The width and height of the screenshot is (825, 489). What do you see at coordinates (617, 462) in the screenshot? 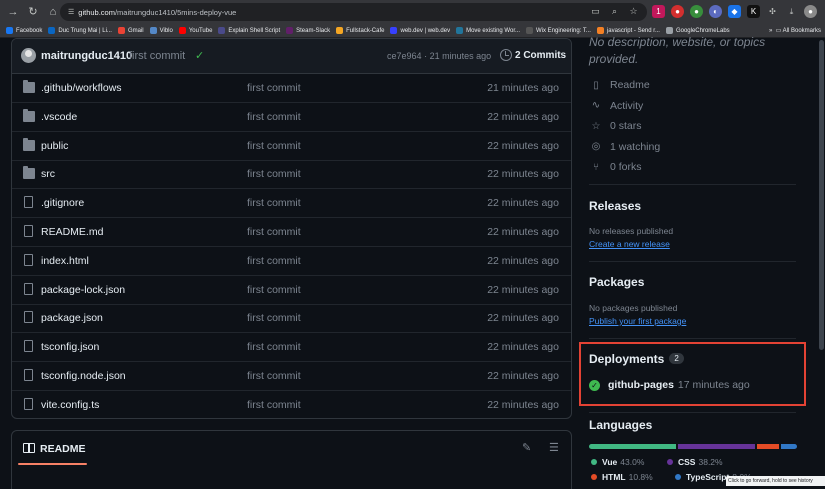
I see `language-item: Vue 43.0%` at bounding box center [617, 462].